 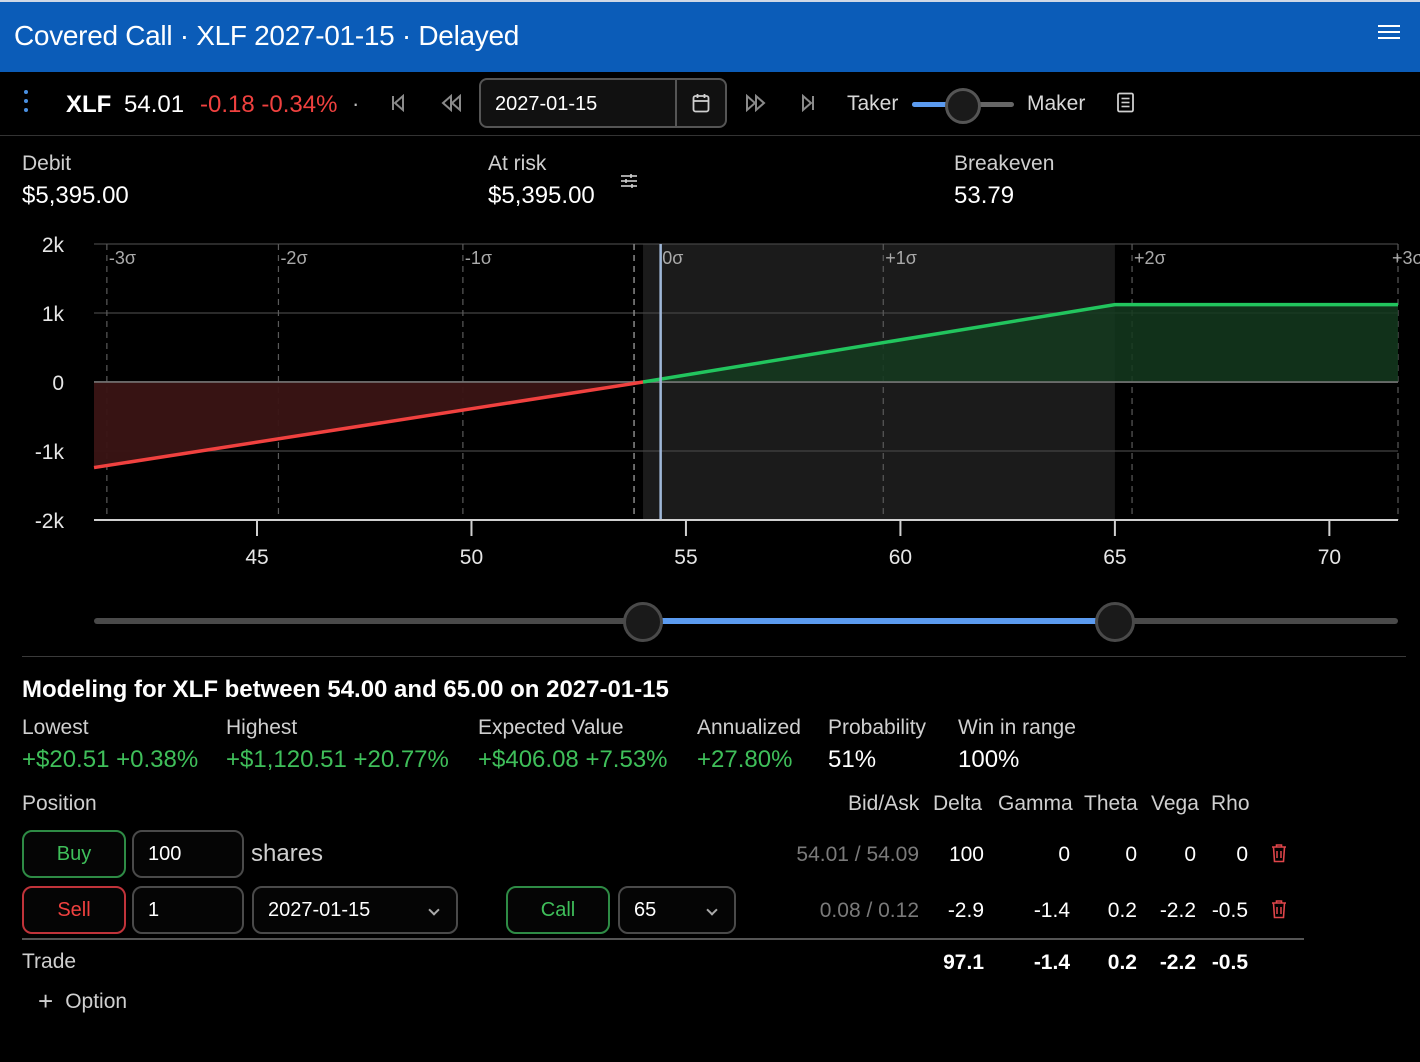 What do you see at coordinates (293, 258) in the screenshot?
I see `sigma-label: -2σ` at bounding box center [293, 258].